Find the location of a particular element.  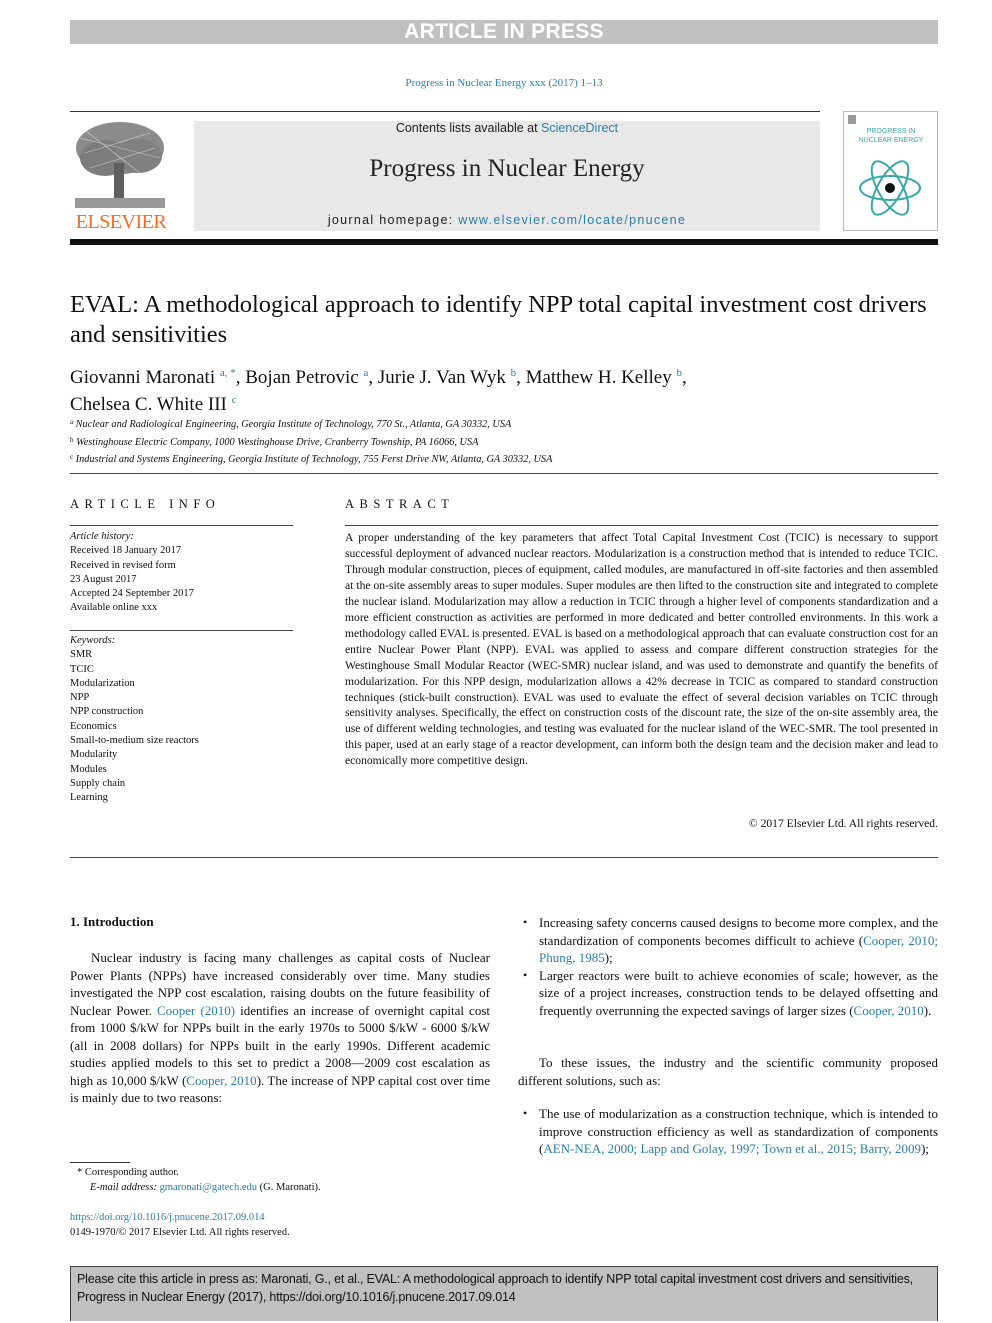

abstract-rule is located at coordinates (641, 525).